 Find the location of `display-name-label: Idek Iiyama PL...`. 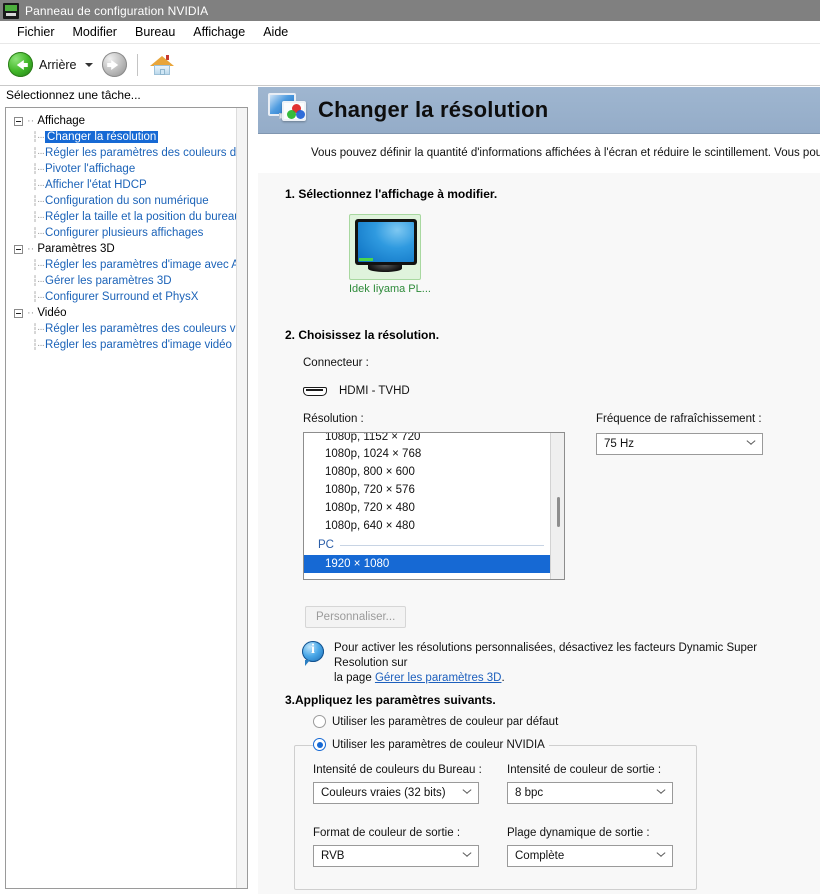

display-name-label: Idek Iiyama PL... is located at coordinates (390, 289).